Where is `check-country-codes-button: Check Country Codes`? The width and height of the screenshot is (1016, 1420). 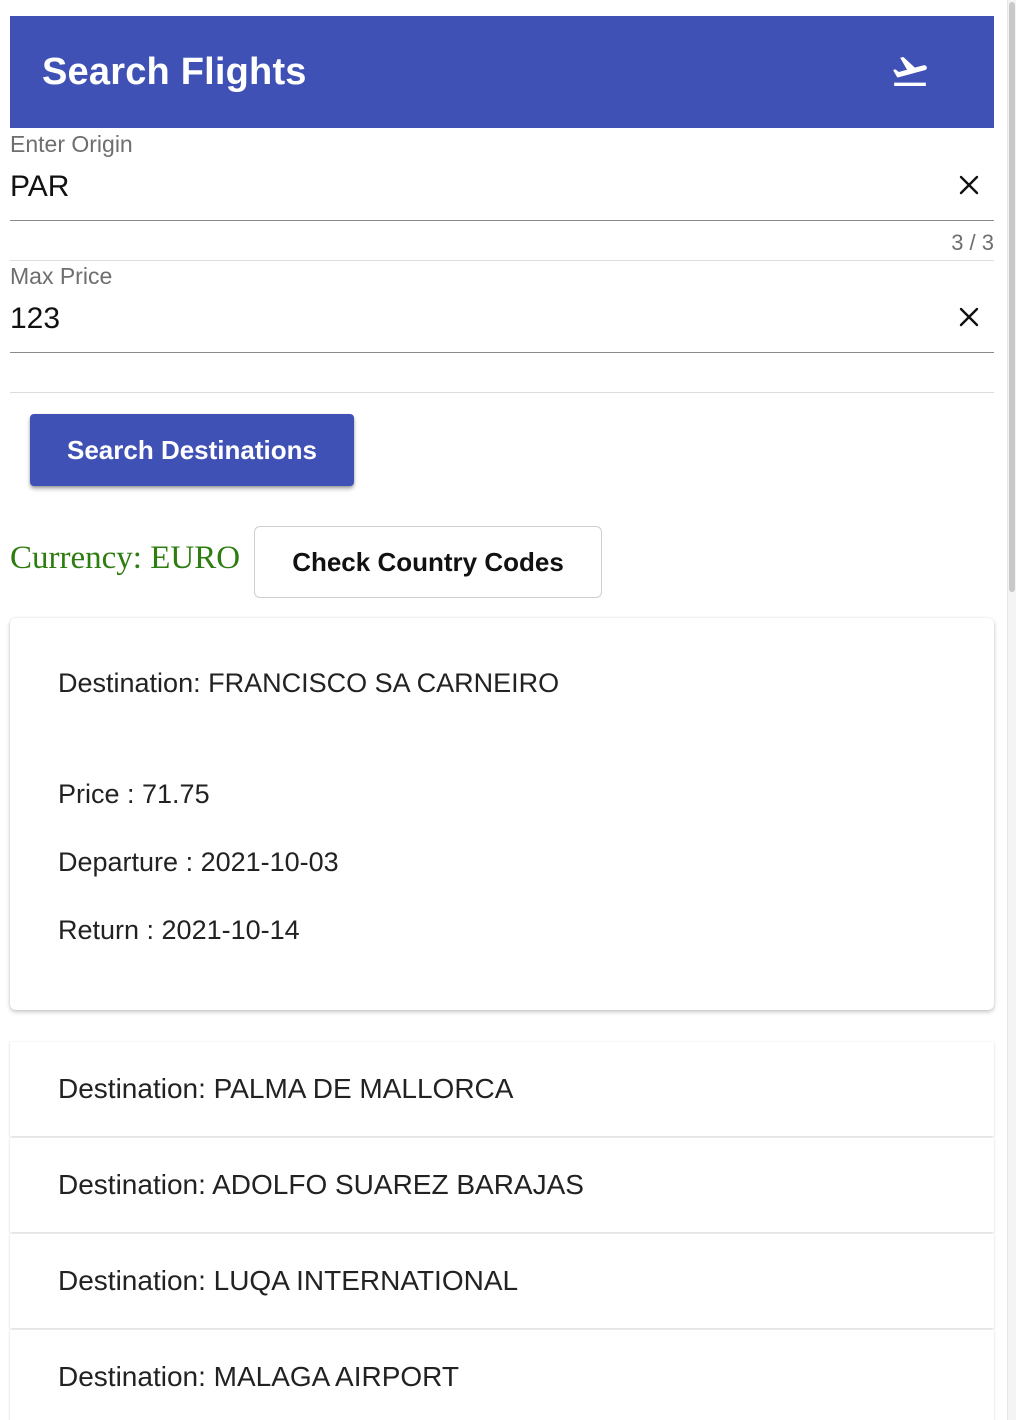
check-country-codes-button: Check Country Codes is located at coordinates (428, 562).